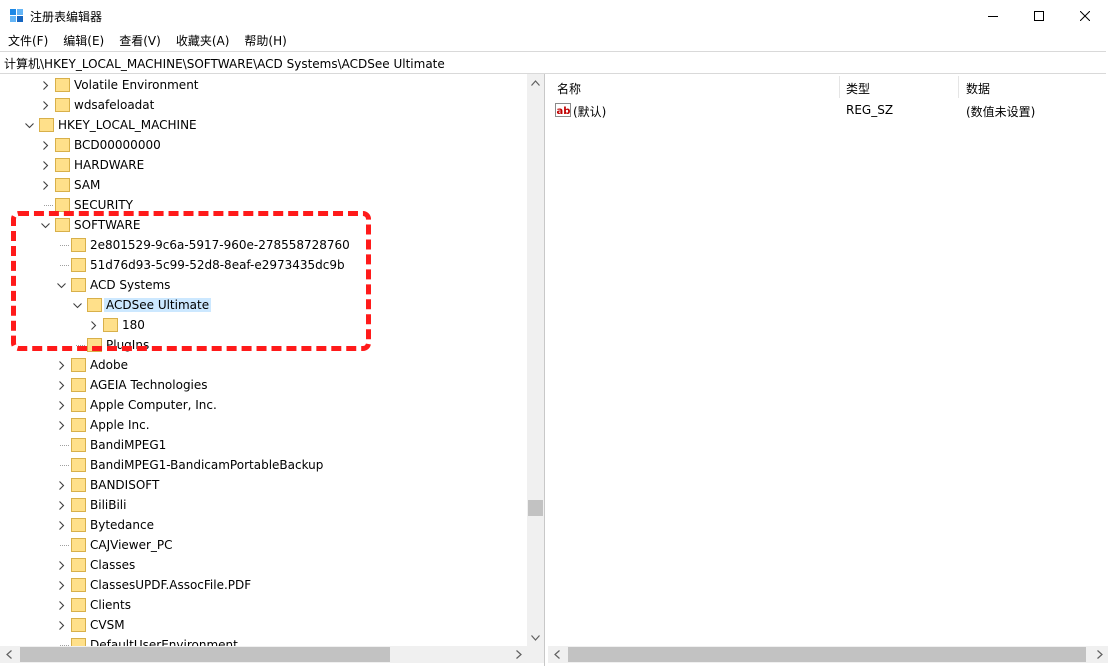 This screenshot has height=666, width=1108. I want to click on maximize-button, so click(1039, 15).